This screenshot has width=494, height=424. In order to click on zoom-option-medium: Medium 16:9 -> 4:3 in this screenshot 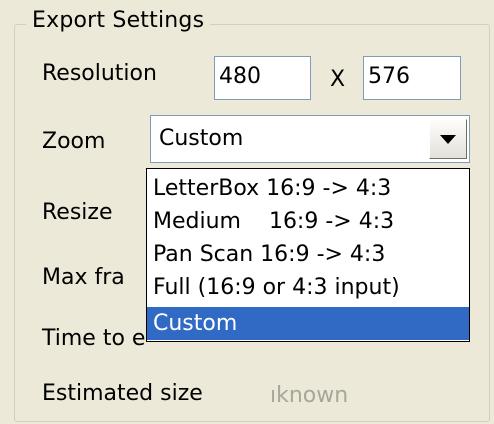, I will do `click(308, 221)`.